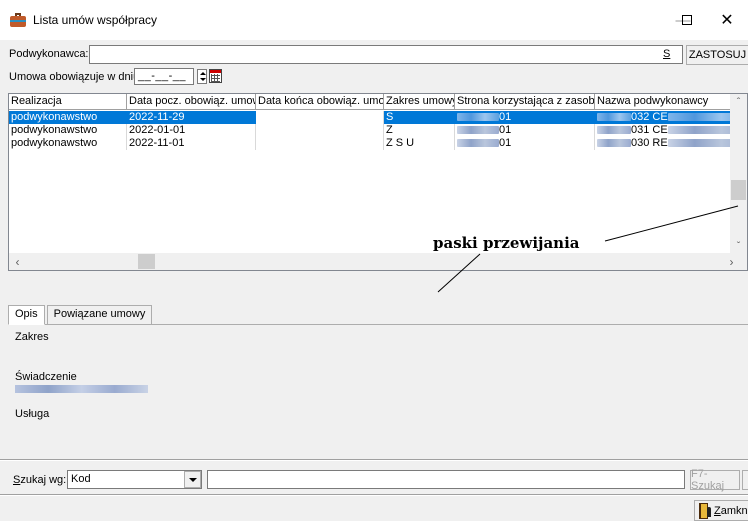 This screenshot has width=748, height=521. I want to click on vertical-scroll-thumb, so click(738, 190).